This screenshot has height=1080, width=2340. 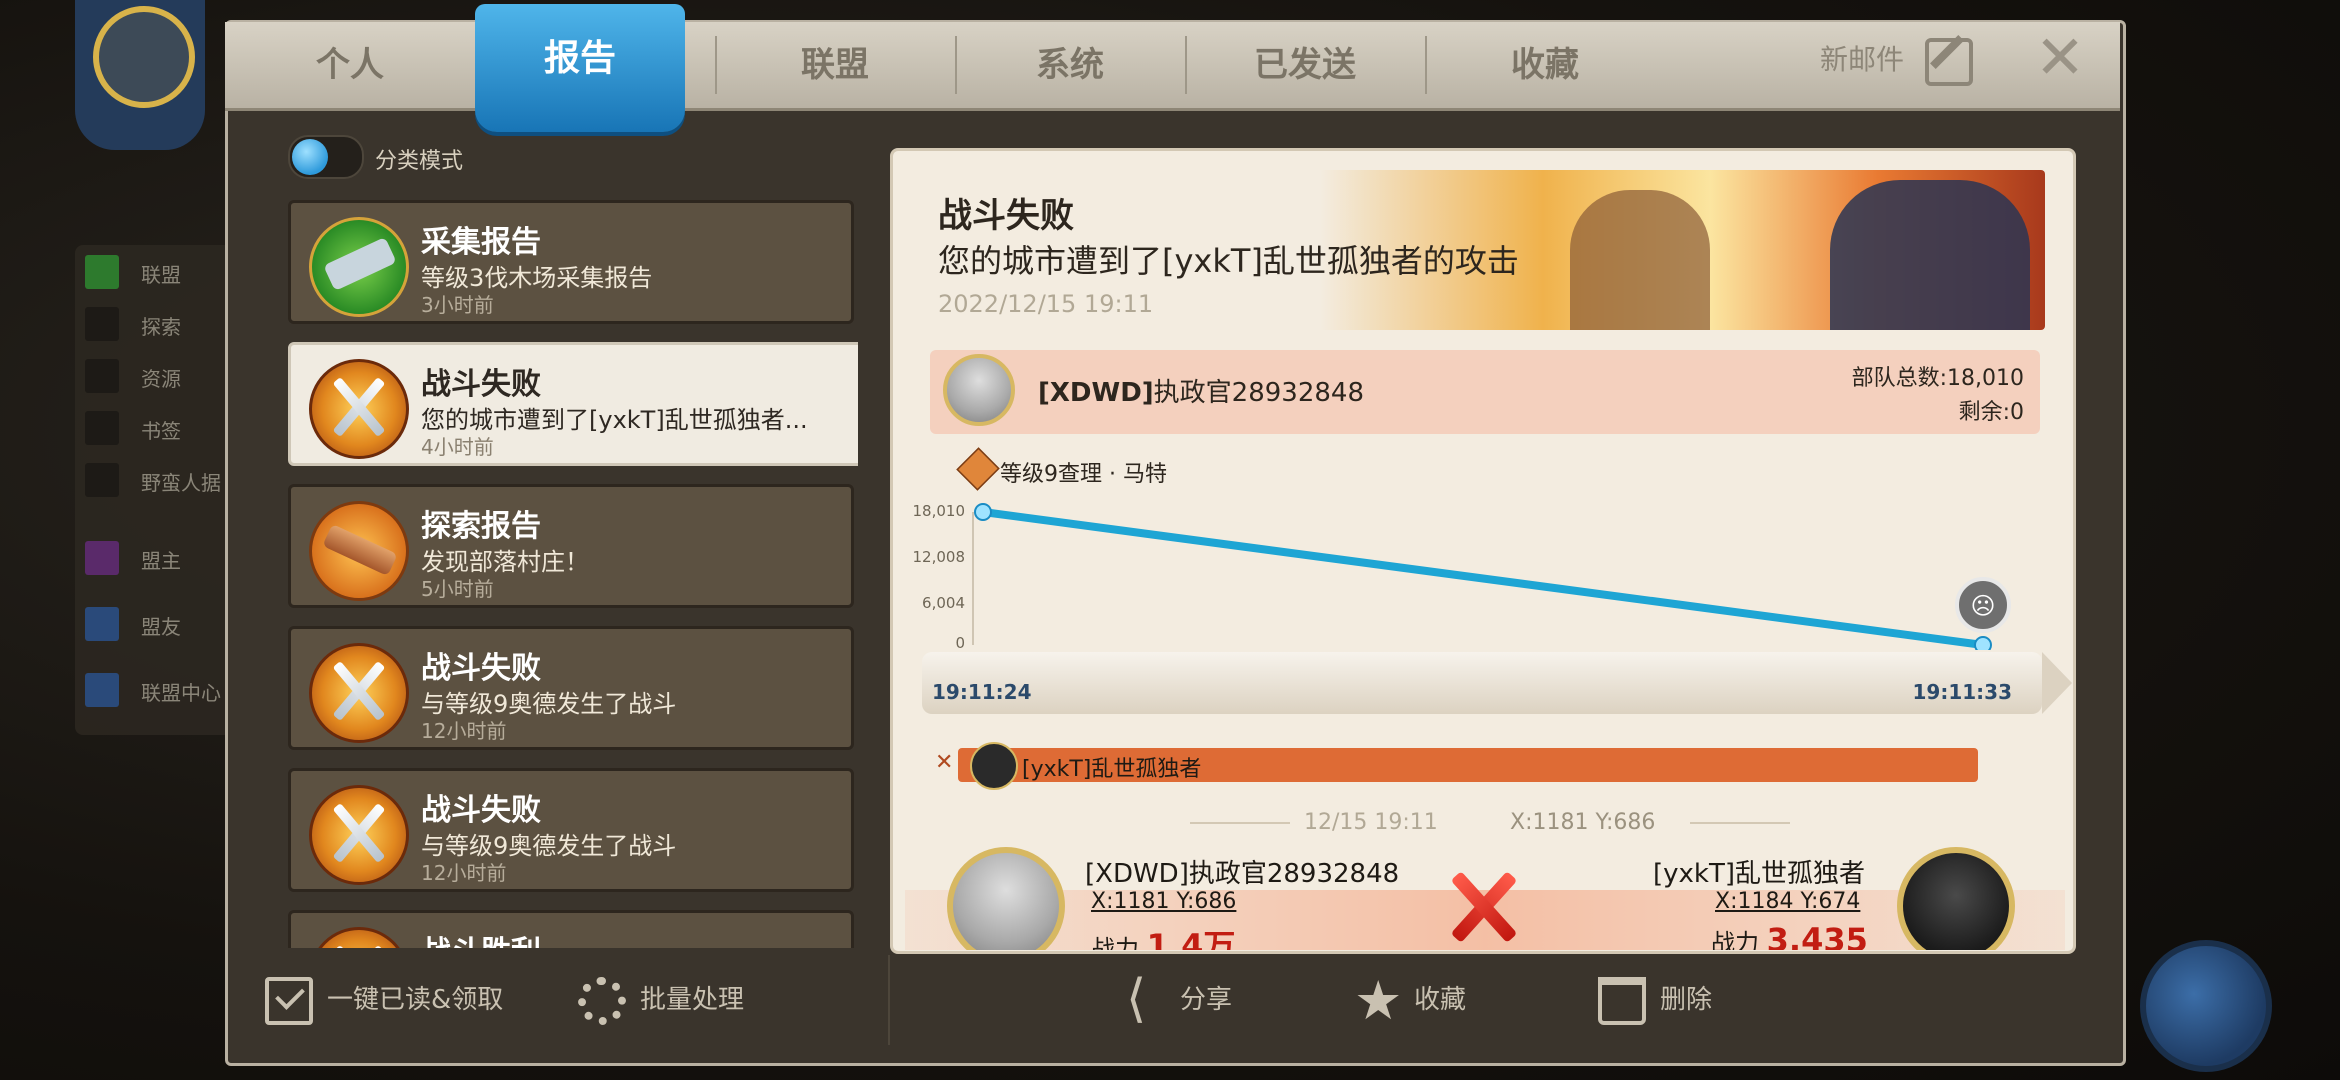 What do you see at coordinates (1006, 216) in the screenshot?
I see `detail-title: 战斗失败` at bounding box center [1006, 216].